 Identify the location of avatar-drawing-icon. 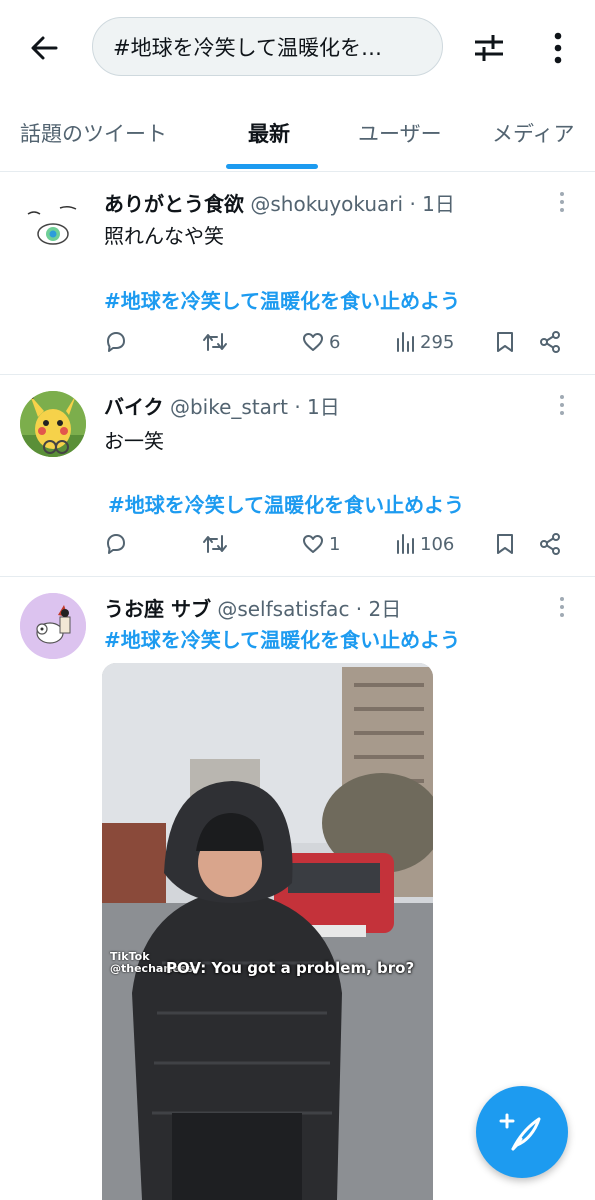
(52, 225).